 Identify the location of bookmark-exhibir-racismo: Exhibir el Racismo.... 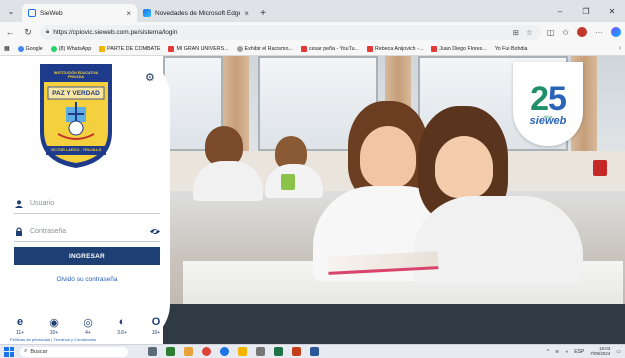
(264, 48).